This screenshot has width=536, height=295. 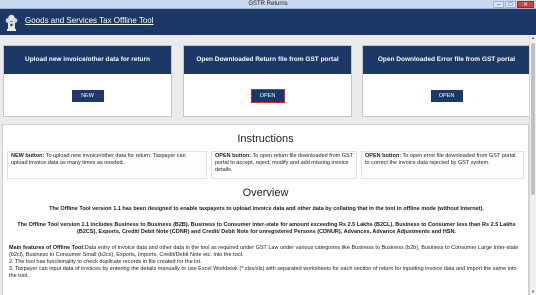 I want to click on window-titlebar: GSTR Returns – □ ✕, so click(x=268, y=4).